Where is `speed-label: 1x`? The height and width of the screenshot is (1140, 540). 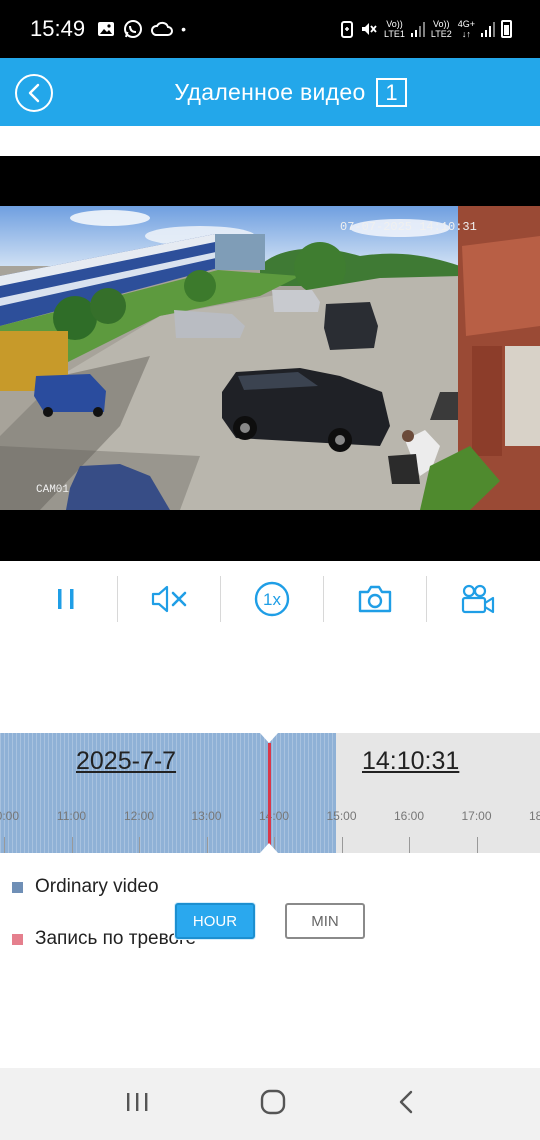 speed-label: 1x is located at coordinates (272, 599).